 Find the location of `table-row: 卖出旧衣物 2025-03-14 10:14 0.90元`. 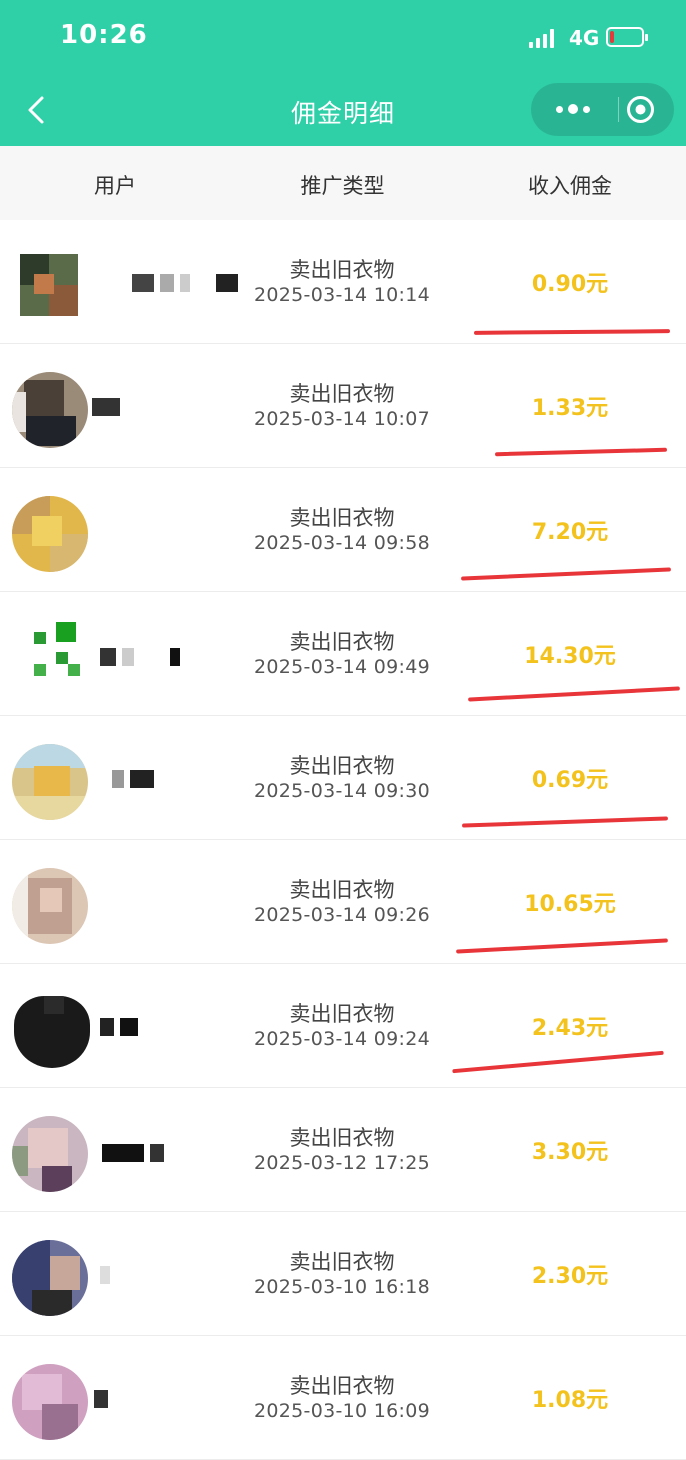

table-row: 卖出旧衣物 2025-03-14 10:14 0.90元 is located at coordinates (343, 282).